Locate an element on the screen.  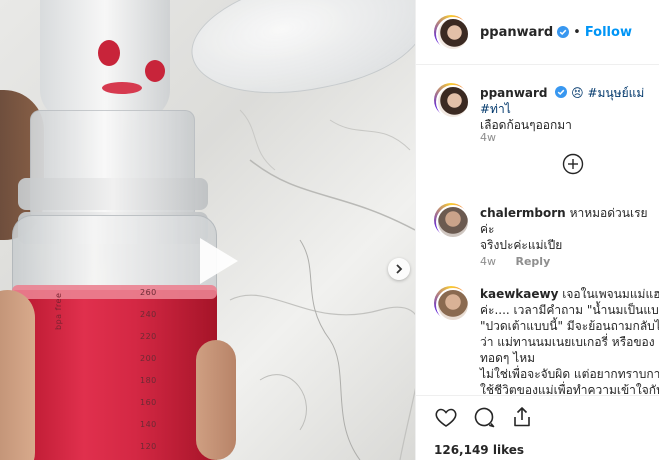
comment-text: เจอในเพจนมแม่แฮปปี้ is located at coordinates (610, 294).